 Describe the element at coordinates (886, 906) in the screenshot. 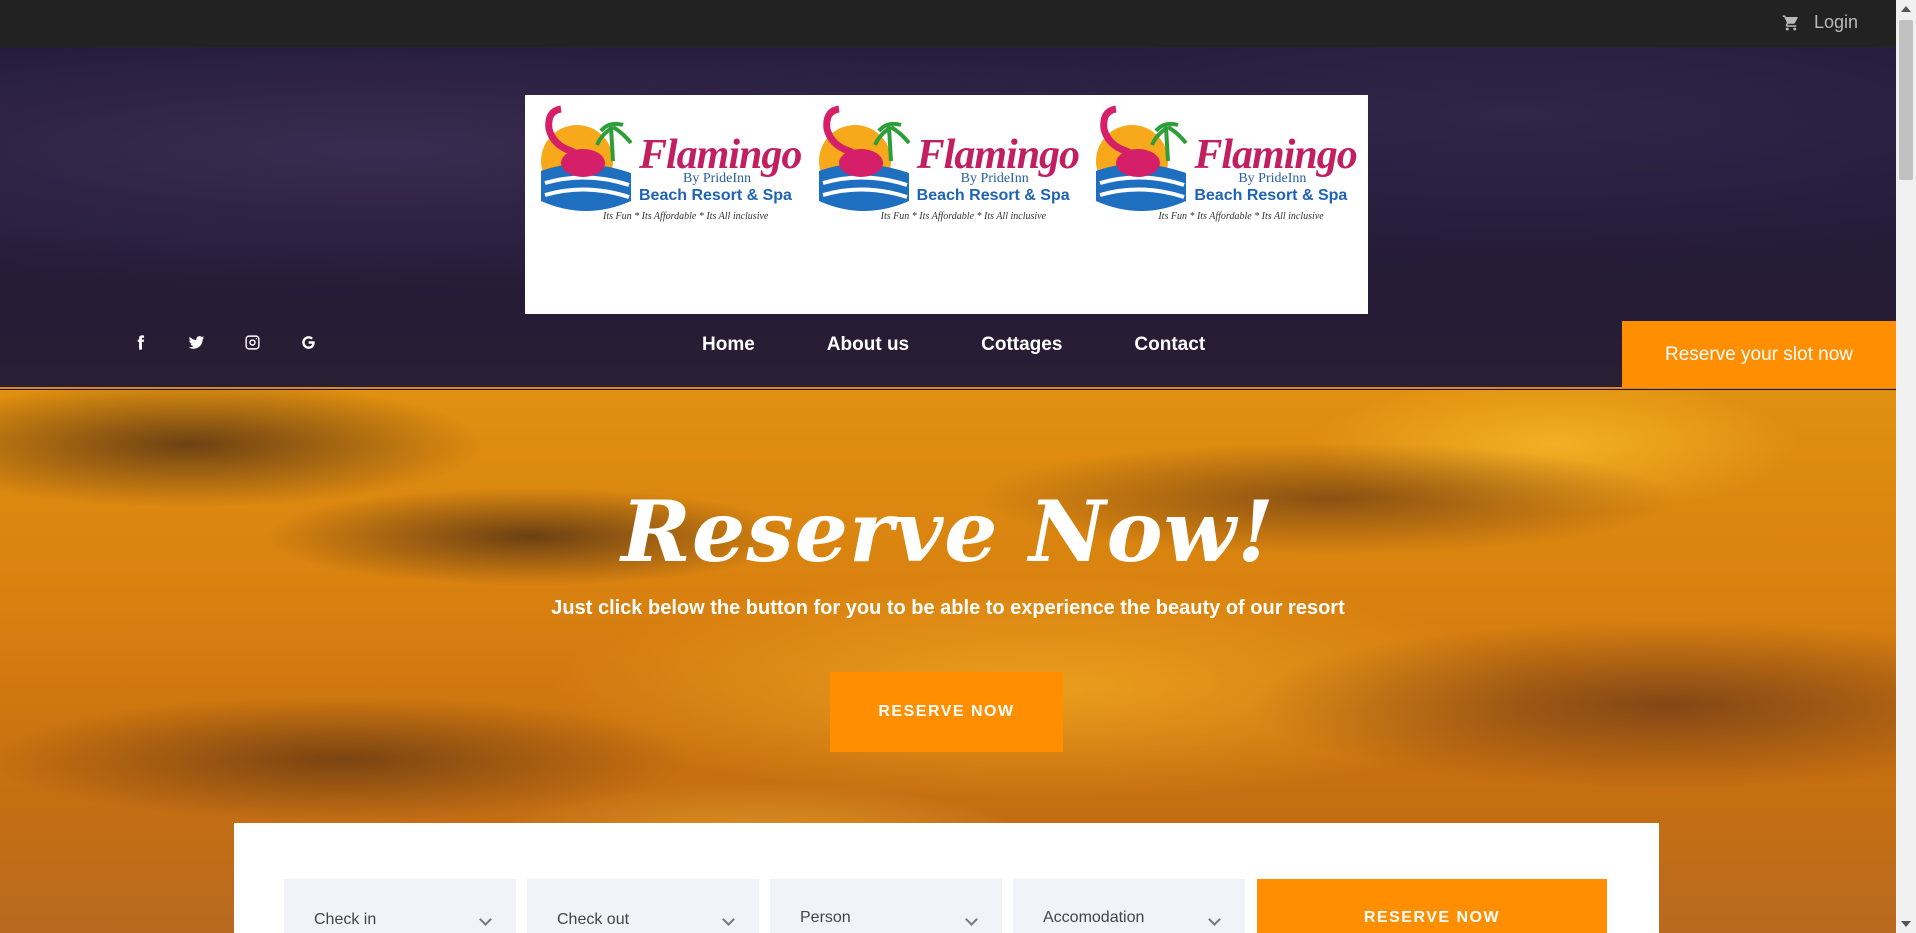

I see `person-select: Person` at that location.